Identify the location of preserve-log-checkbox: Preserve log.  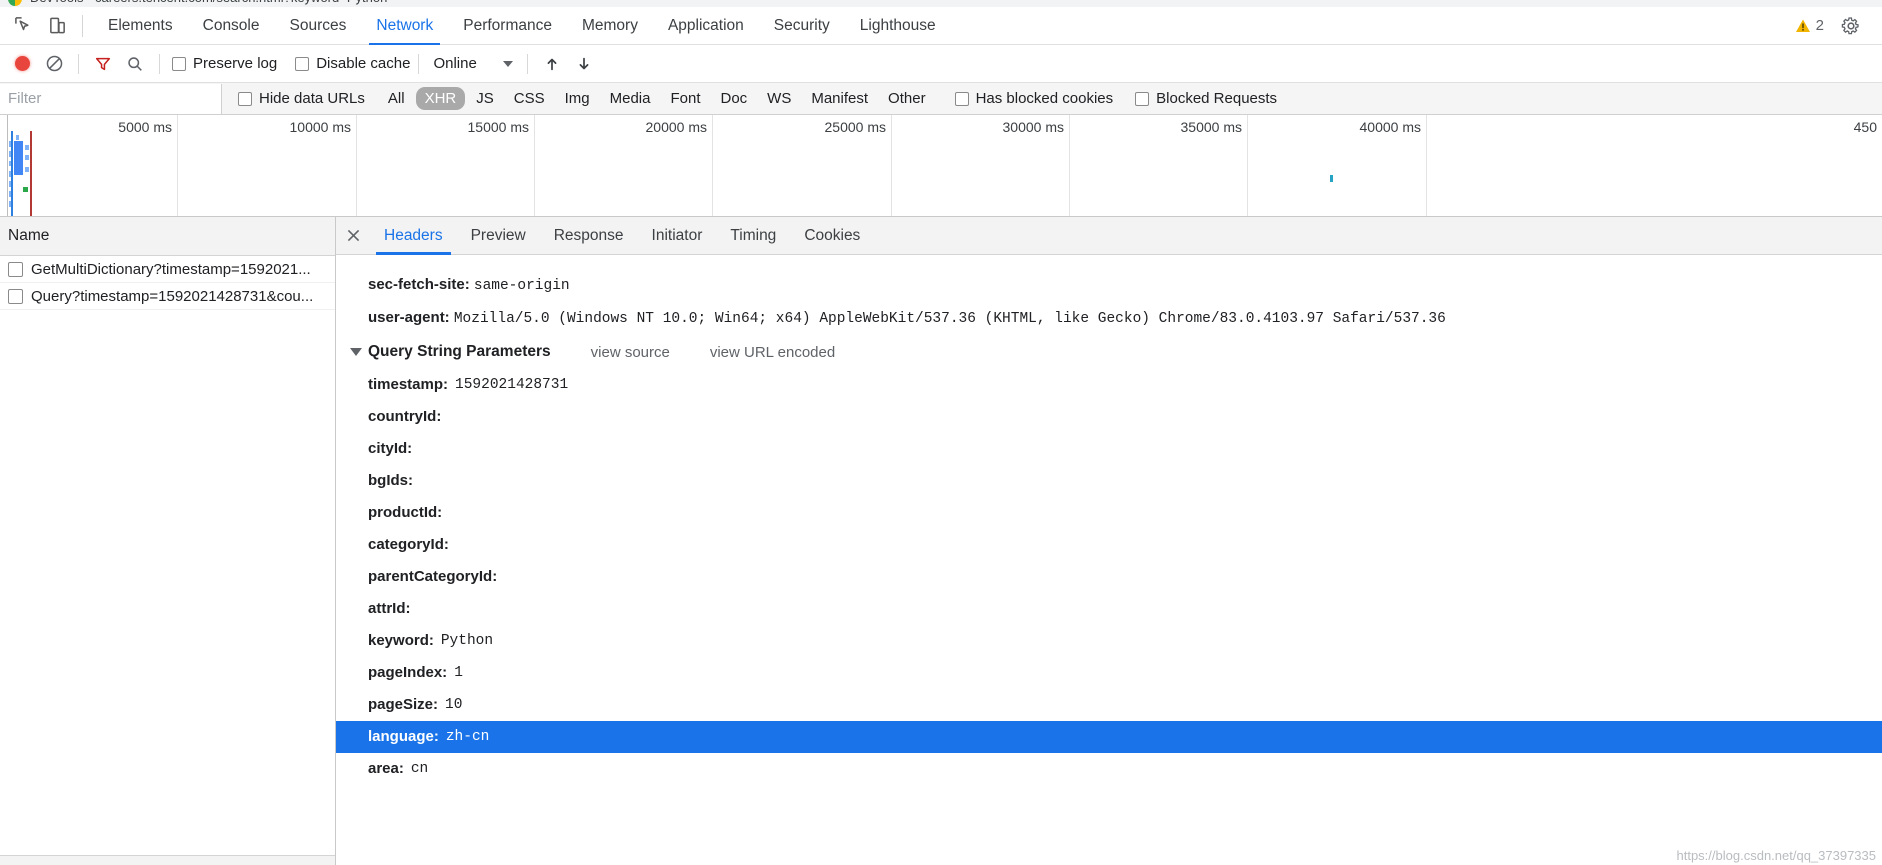
(224, 63).